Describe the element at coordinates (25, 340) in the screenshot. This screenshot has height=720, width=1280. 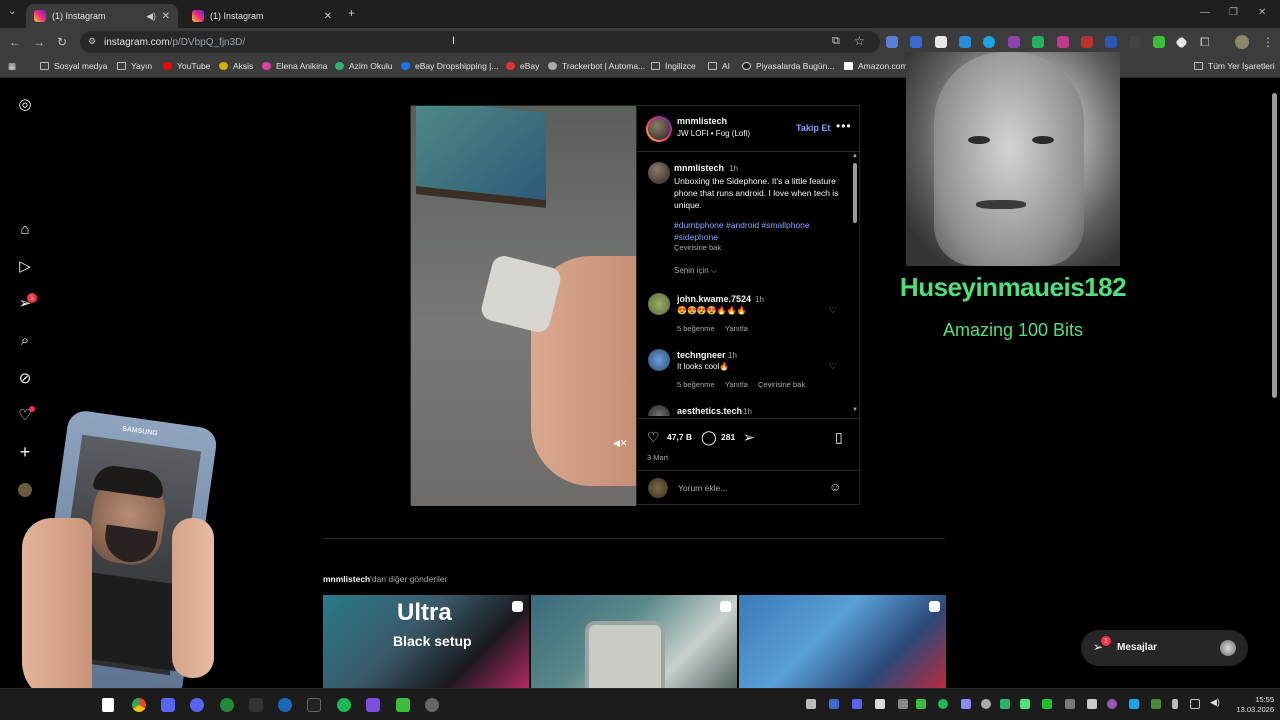
I see `search-icon: ⌕` at that location.